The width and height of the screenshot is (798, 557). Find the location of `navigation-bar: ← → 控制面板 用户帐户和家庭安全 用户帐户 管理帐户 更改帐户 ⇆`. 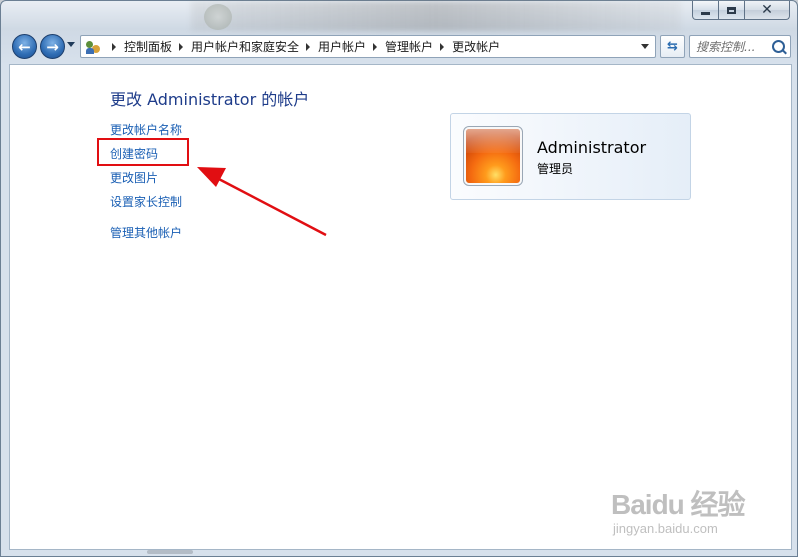

navigation-bar: ← → 控制面板 用户帐户和家庭安全 用户帐户 管理帐户 更改帐户 ⇆ is located at coordinates (400, 47).